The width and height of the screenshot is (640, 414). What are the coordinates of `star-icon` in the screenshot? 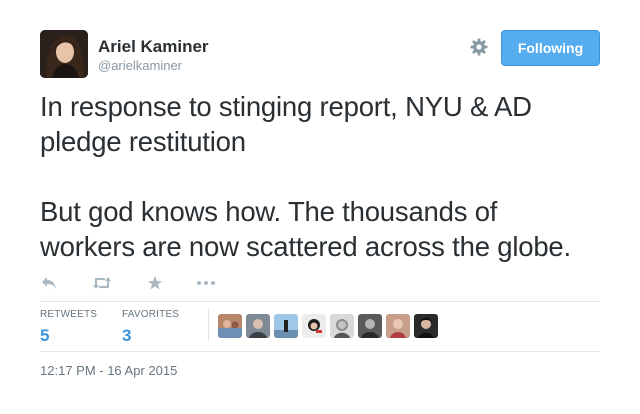 It's located at (155, 283).